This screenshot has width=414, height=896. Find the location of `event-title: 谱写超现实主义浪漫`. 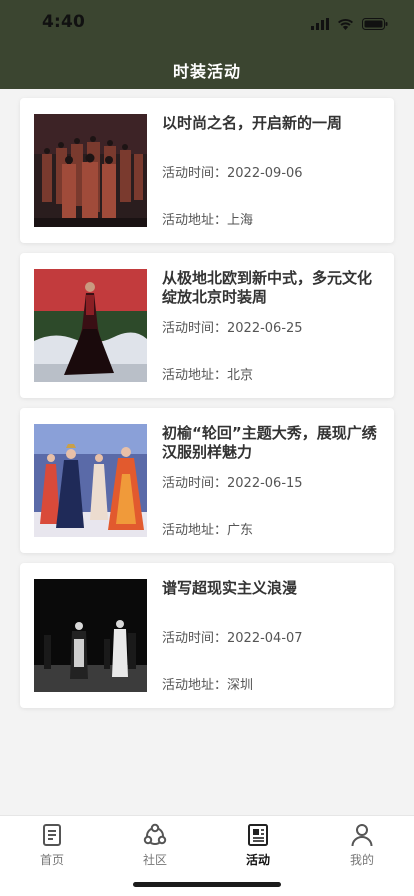

event-title: 谱写超现实主义浪漫 is located at coordinates (230, 588).